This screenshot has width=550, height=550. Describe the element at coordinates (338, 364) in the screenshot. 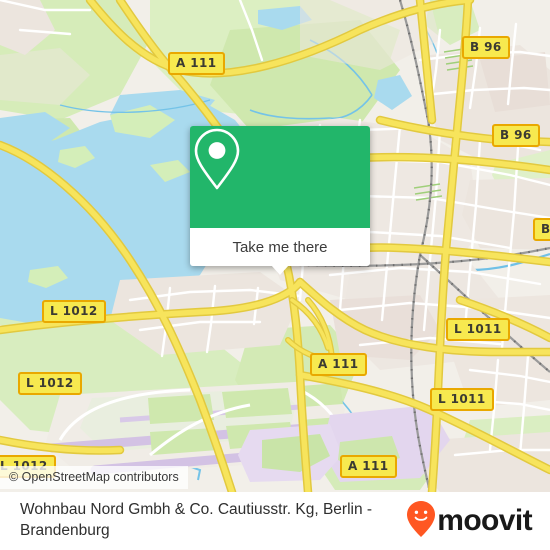

I see `road-shield-a111-mid: A 111` at that location.